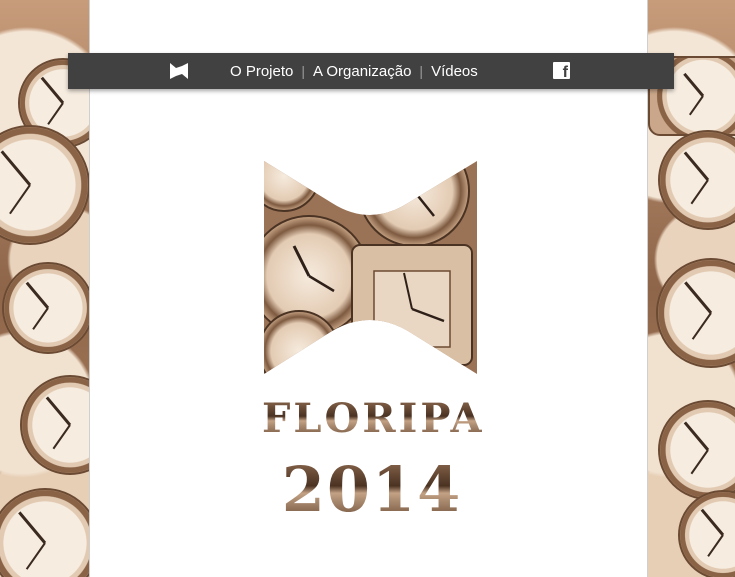  Describe the element at coordinates (362, 71) in the screenshot. I see `nav-link-a-organizacao: A Organização` at that location.